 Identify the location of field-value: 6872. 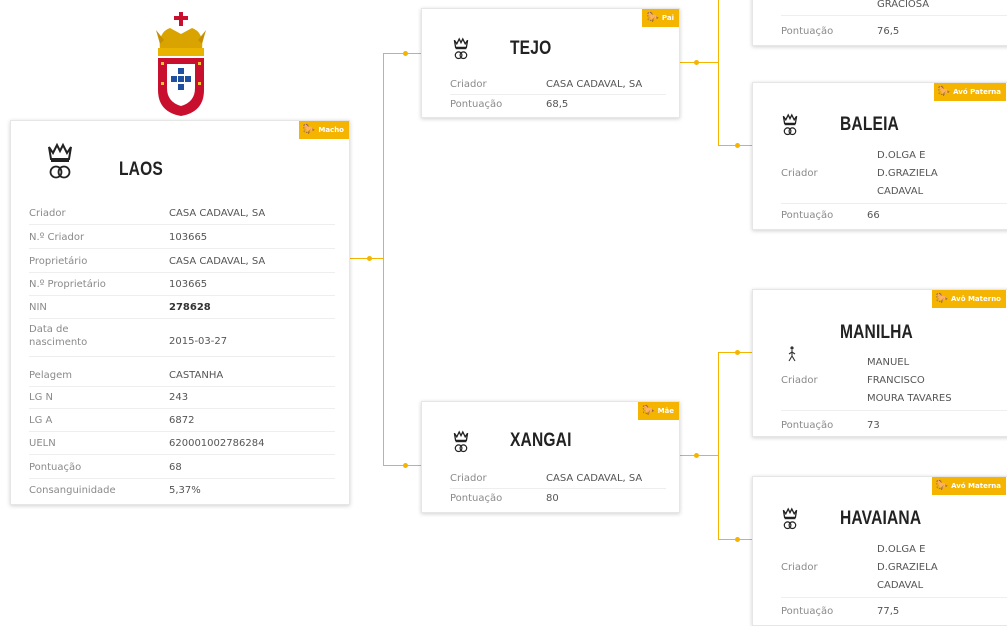
(182, 420).